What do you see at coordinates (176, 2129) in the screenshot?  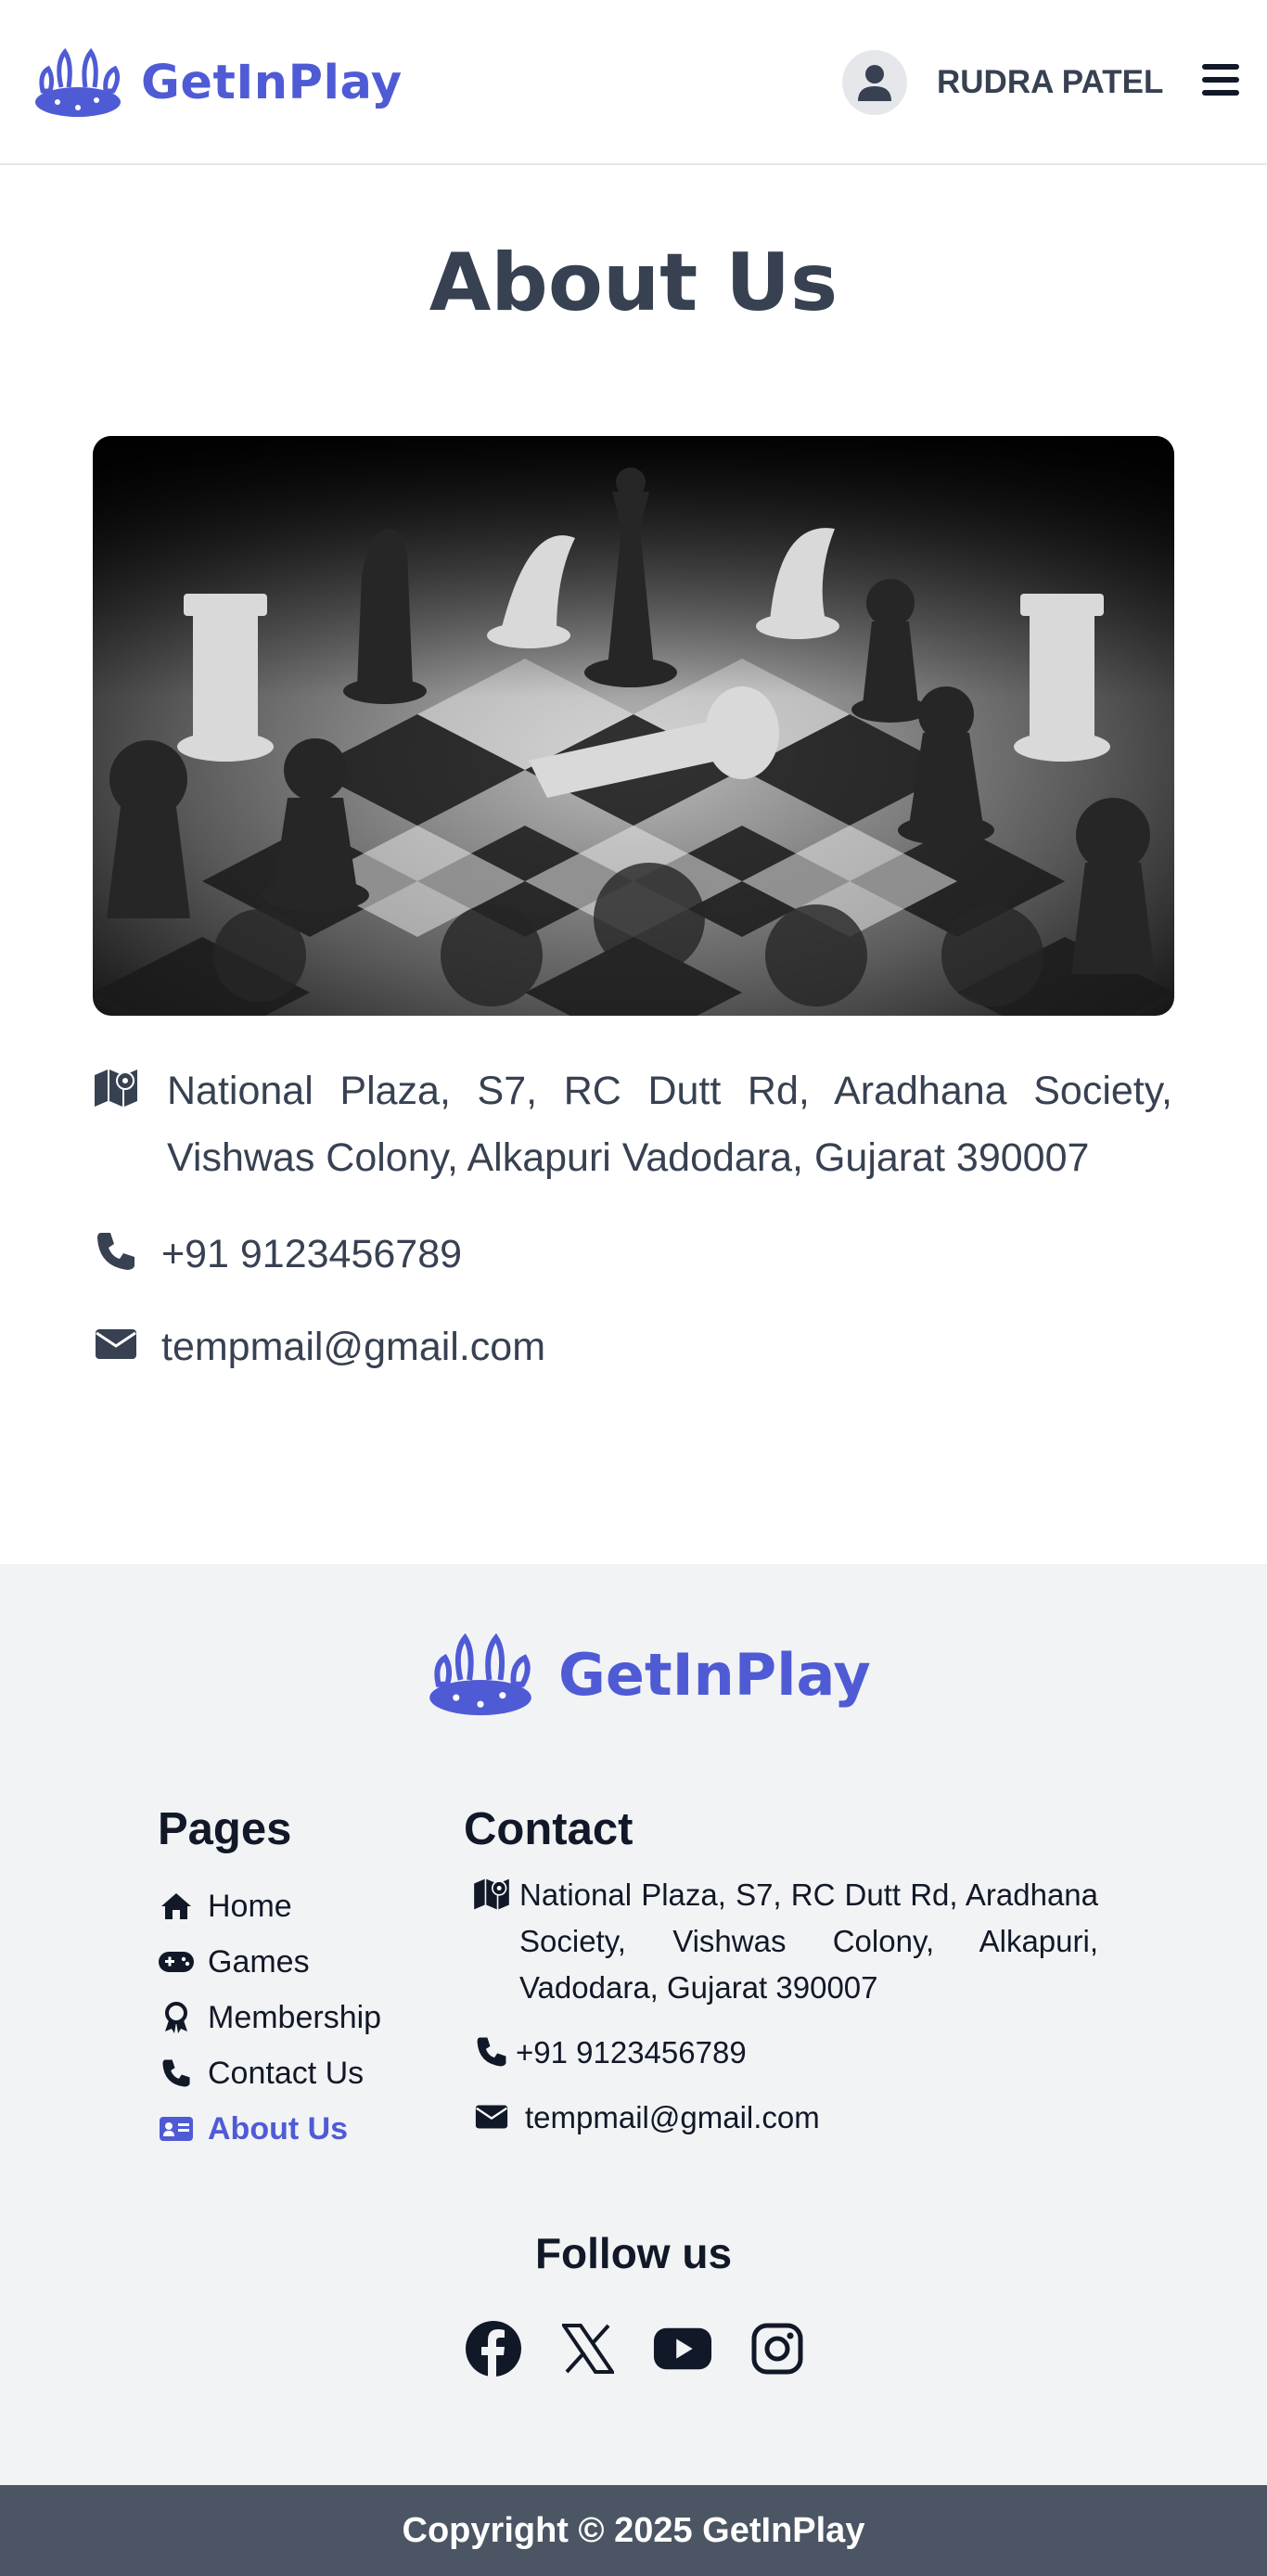 I see `id-card-icon` at bounding box center [176, 2129].